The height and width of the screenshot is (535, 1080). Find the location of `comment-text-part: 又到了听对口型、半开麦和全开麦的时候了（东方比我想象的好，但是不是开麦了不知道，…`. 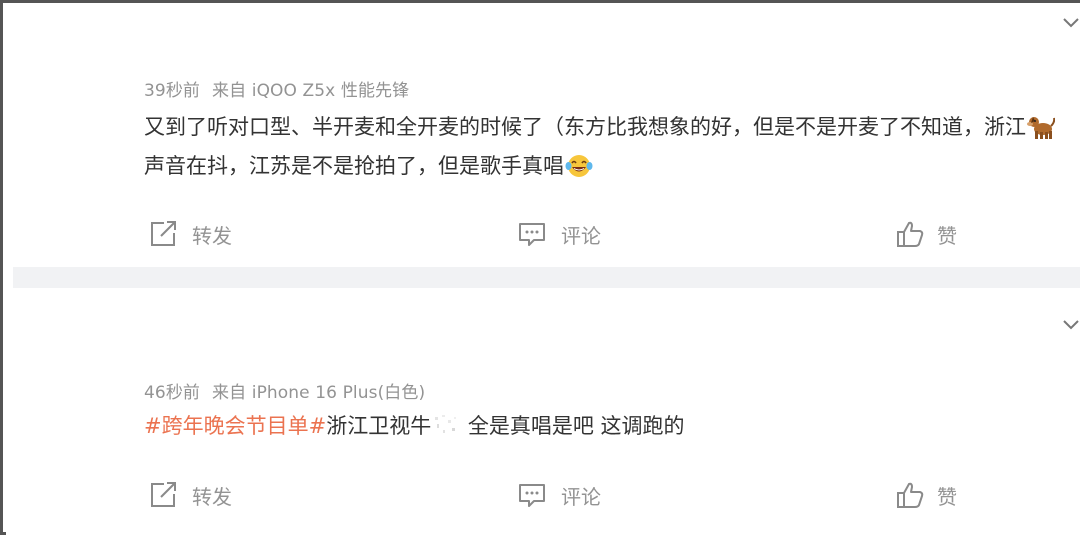

comment-text-part: 又到了听对口型、半开麦和全开麦的时候了（东方比我想象的好，但是不是开麦了不知道，… is located at coordinates (585, 127).